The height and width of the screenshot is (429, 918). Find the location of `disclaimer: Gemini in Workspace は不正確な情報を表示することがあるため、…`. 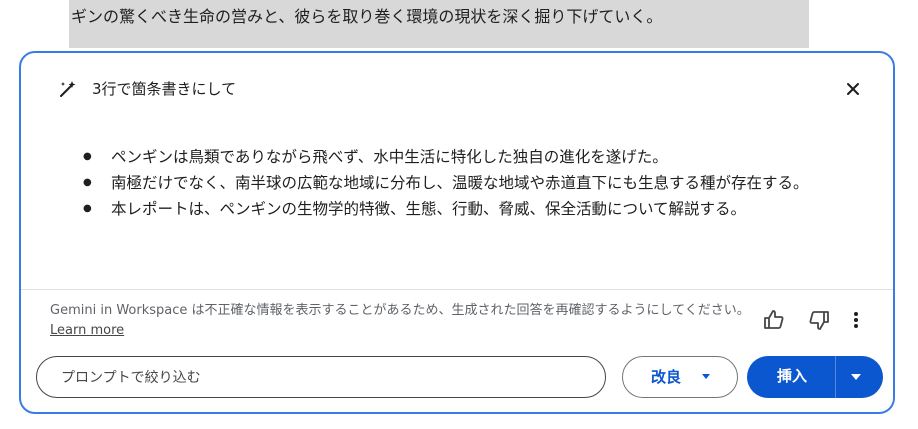

disclaimer: Gemini in Workspace は不正確な情報を表示することがあるため、… is located at coordinates (402, 321).